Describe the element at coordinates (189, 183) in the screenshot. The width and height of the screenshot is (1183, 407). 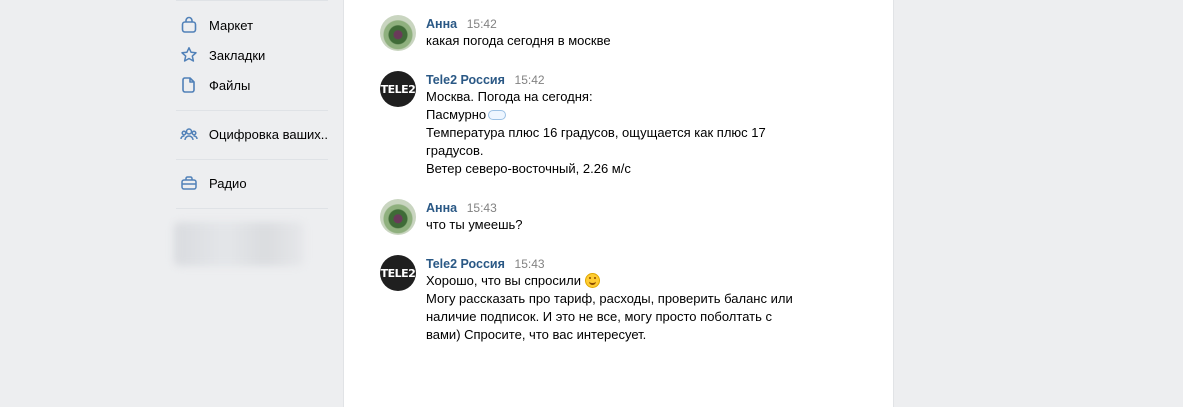
I see `radio-icon` at that location.